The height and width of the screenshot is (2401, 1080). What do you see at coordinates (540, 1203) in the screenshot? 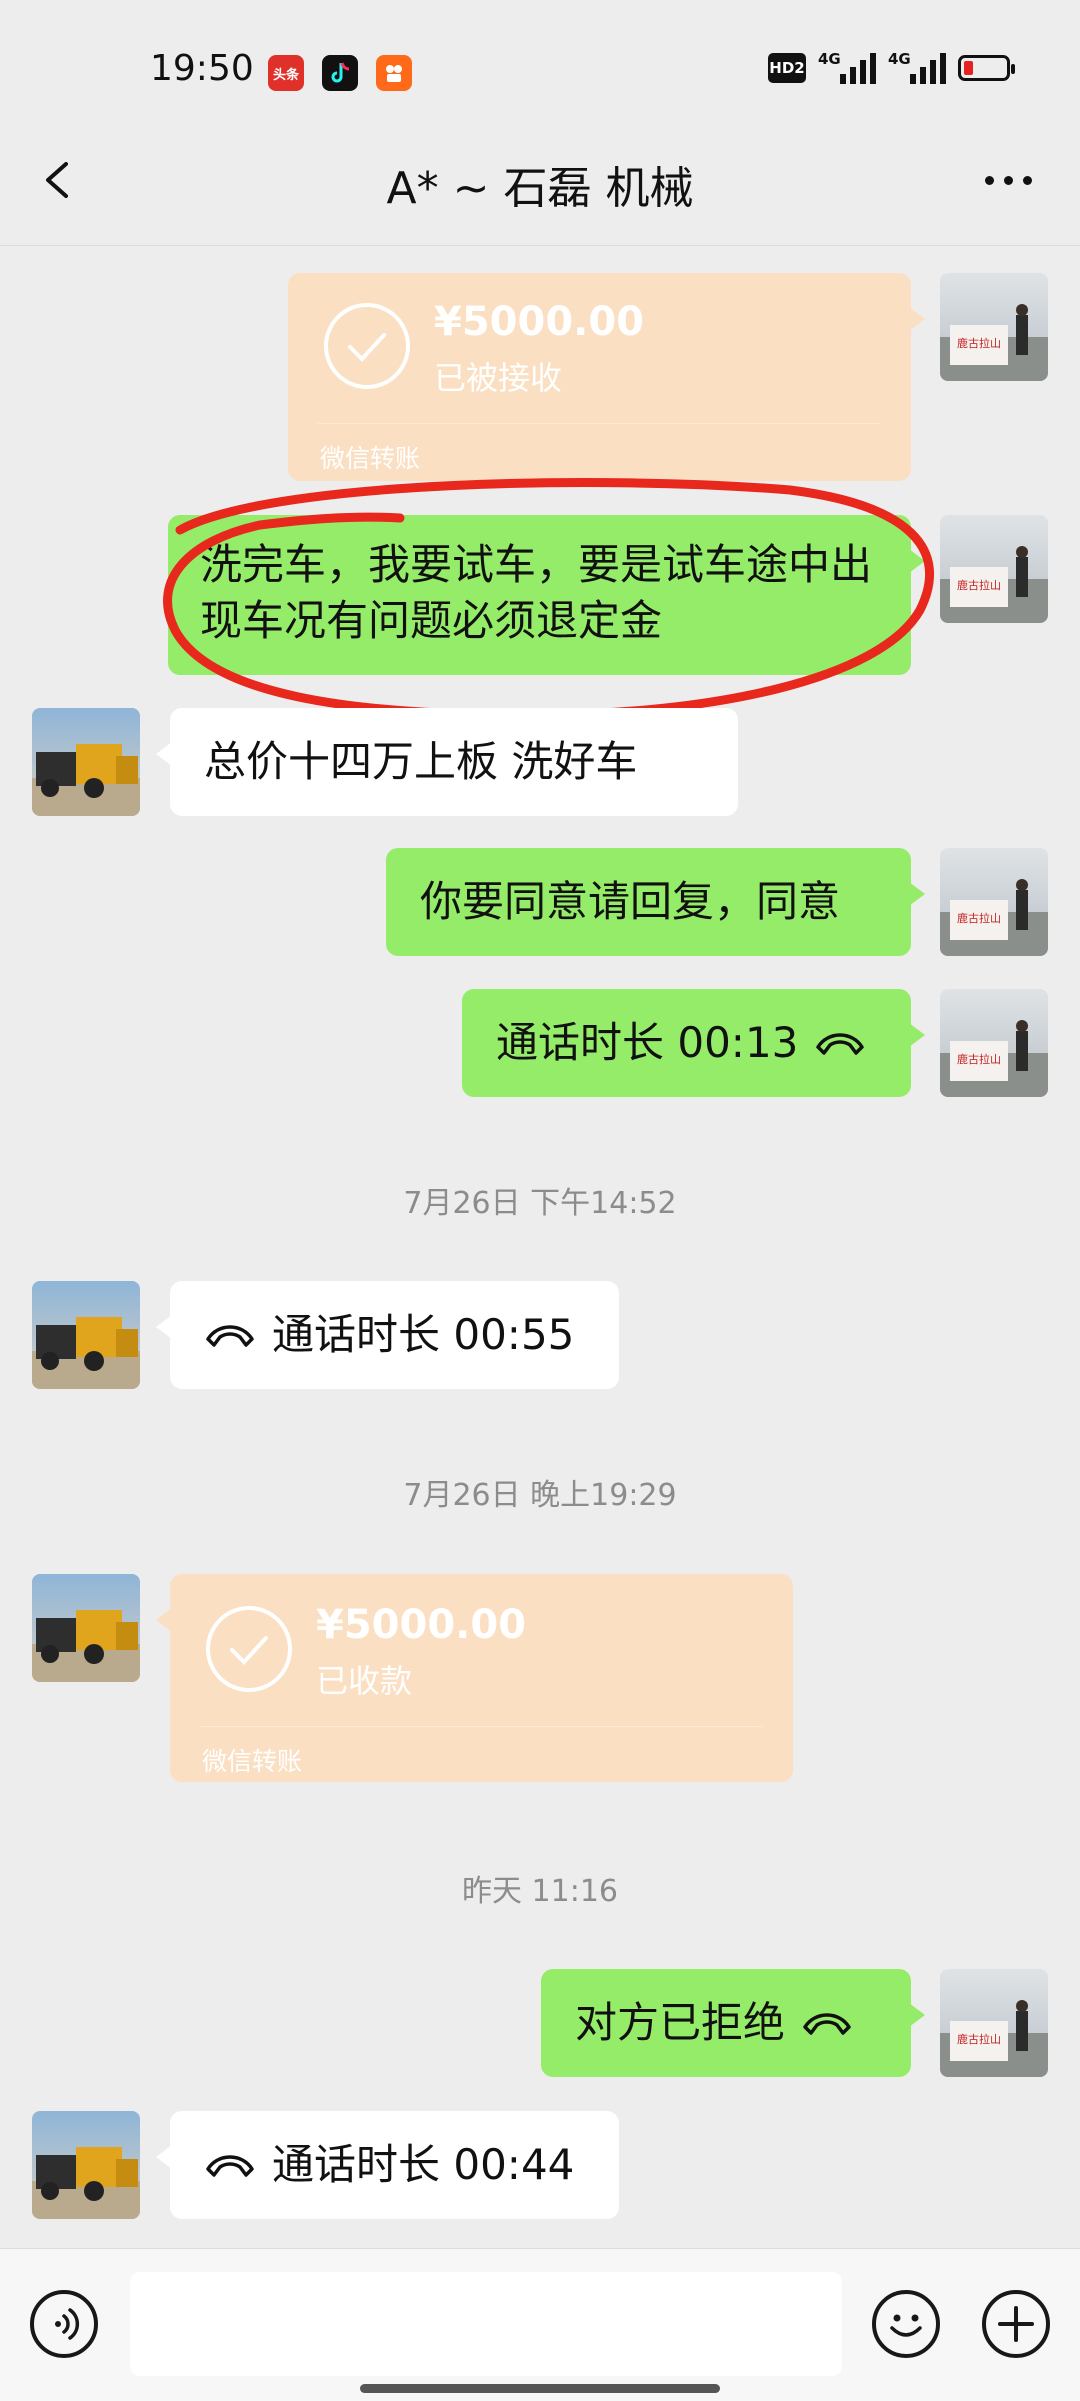
I see `timestamp: 7月26日 下午14:52` at bounding box center [540, 1203].